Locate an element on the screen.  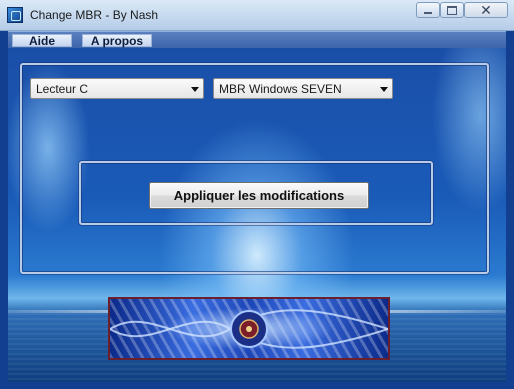
close-icon: ✕ is located at coordinates (486, 10).